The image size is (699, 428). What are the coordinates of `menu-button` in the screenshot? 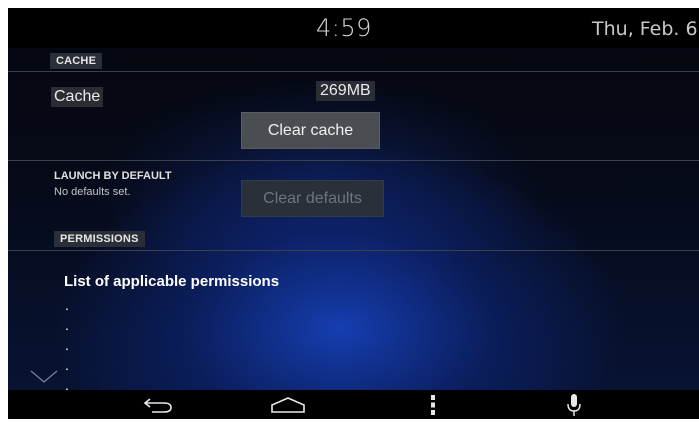 It's located at (433, 404).